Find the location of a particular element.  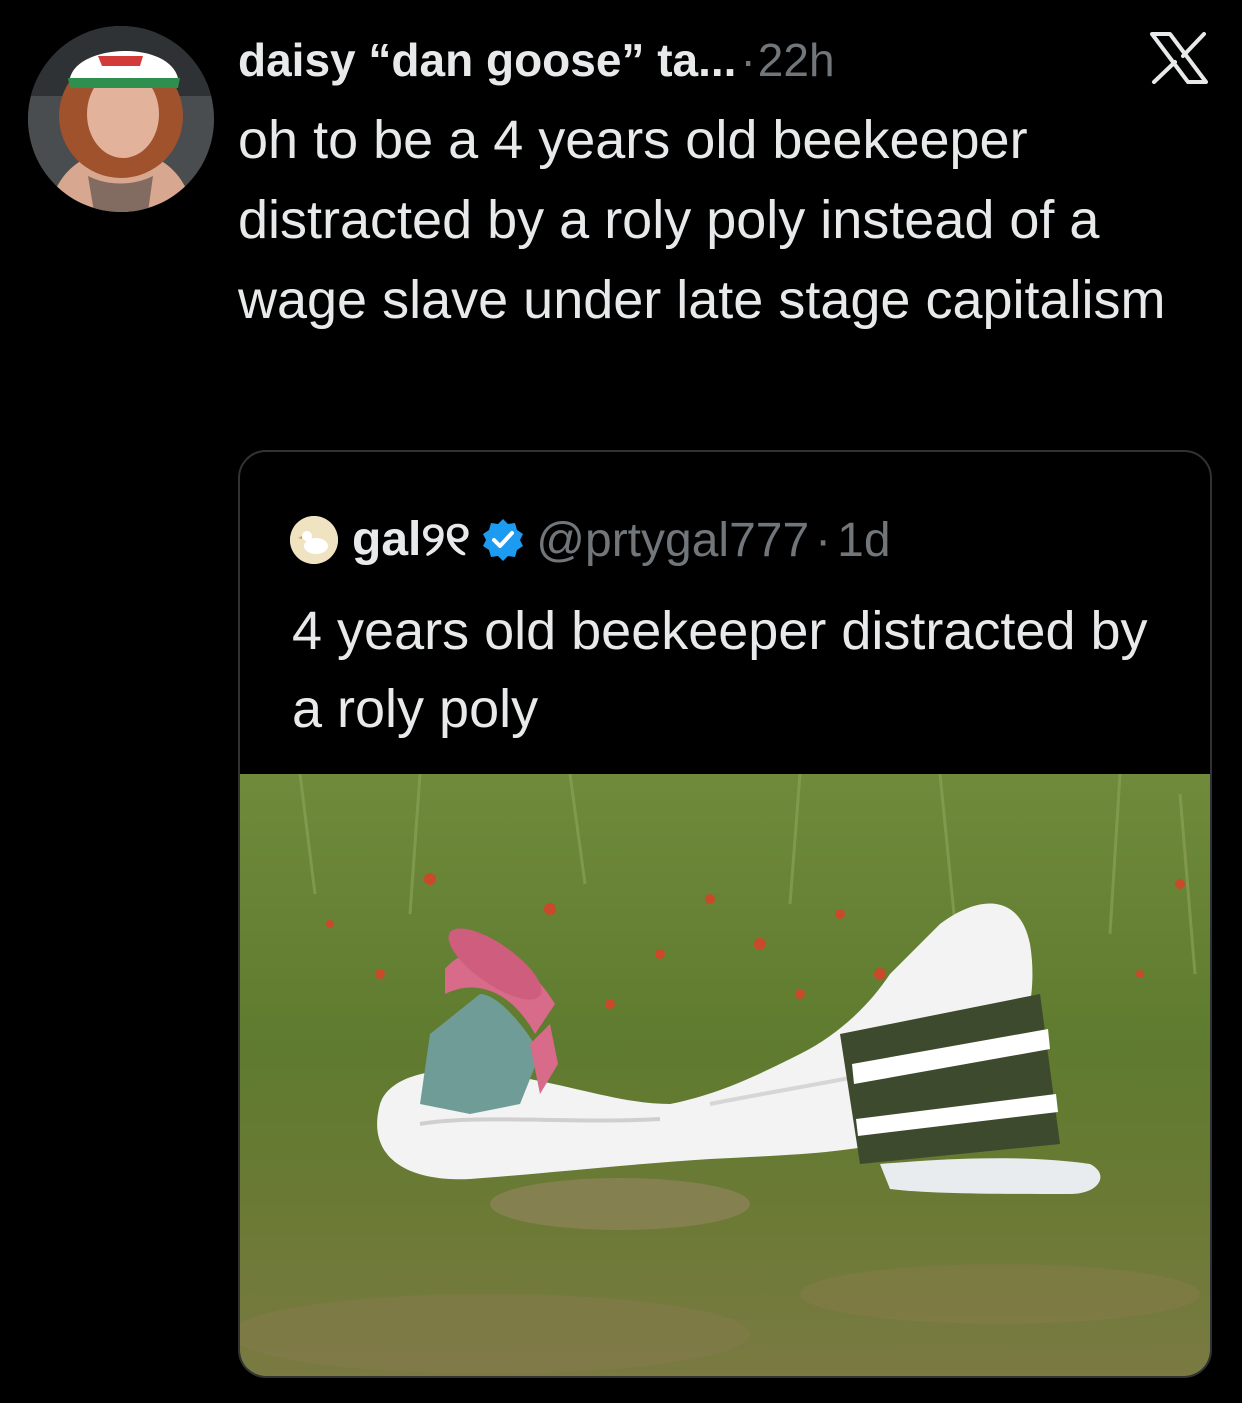

author-avatar is located at coordinates (121, 119).